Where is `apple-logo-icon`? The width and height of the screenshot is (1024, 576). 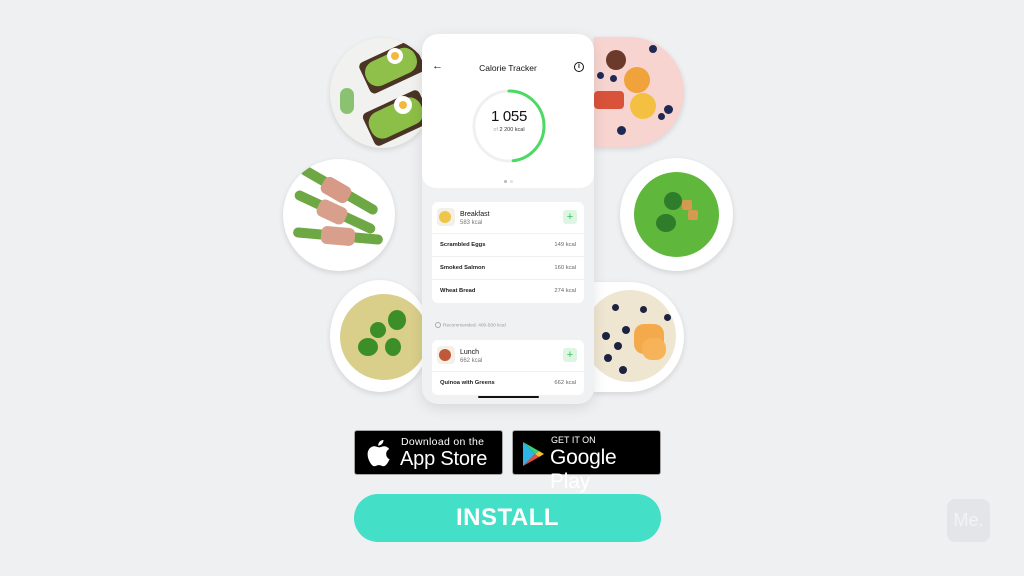 apple-logo-icon is located at coordinates (378, 453).